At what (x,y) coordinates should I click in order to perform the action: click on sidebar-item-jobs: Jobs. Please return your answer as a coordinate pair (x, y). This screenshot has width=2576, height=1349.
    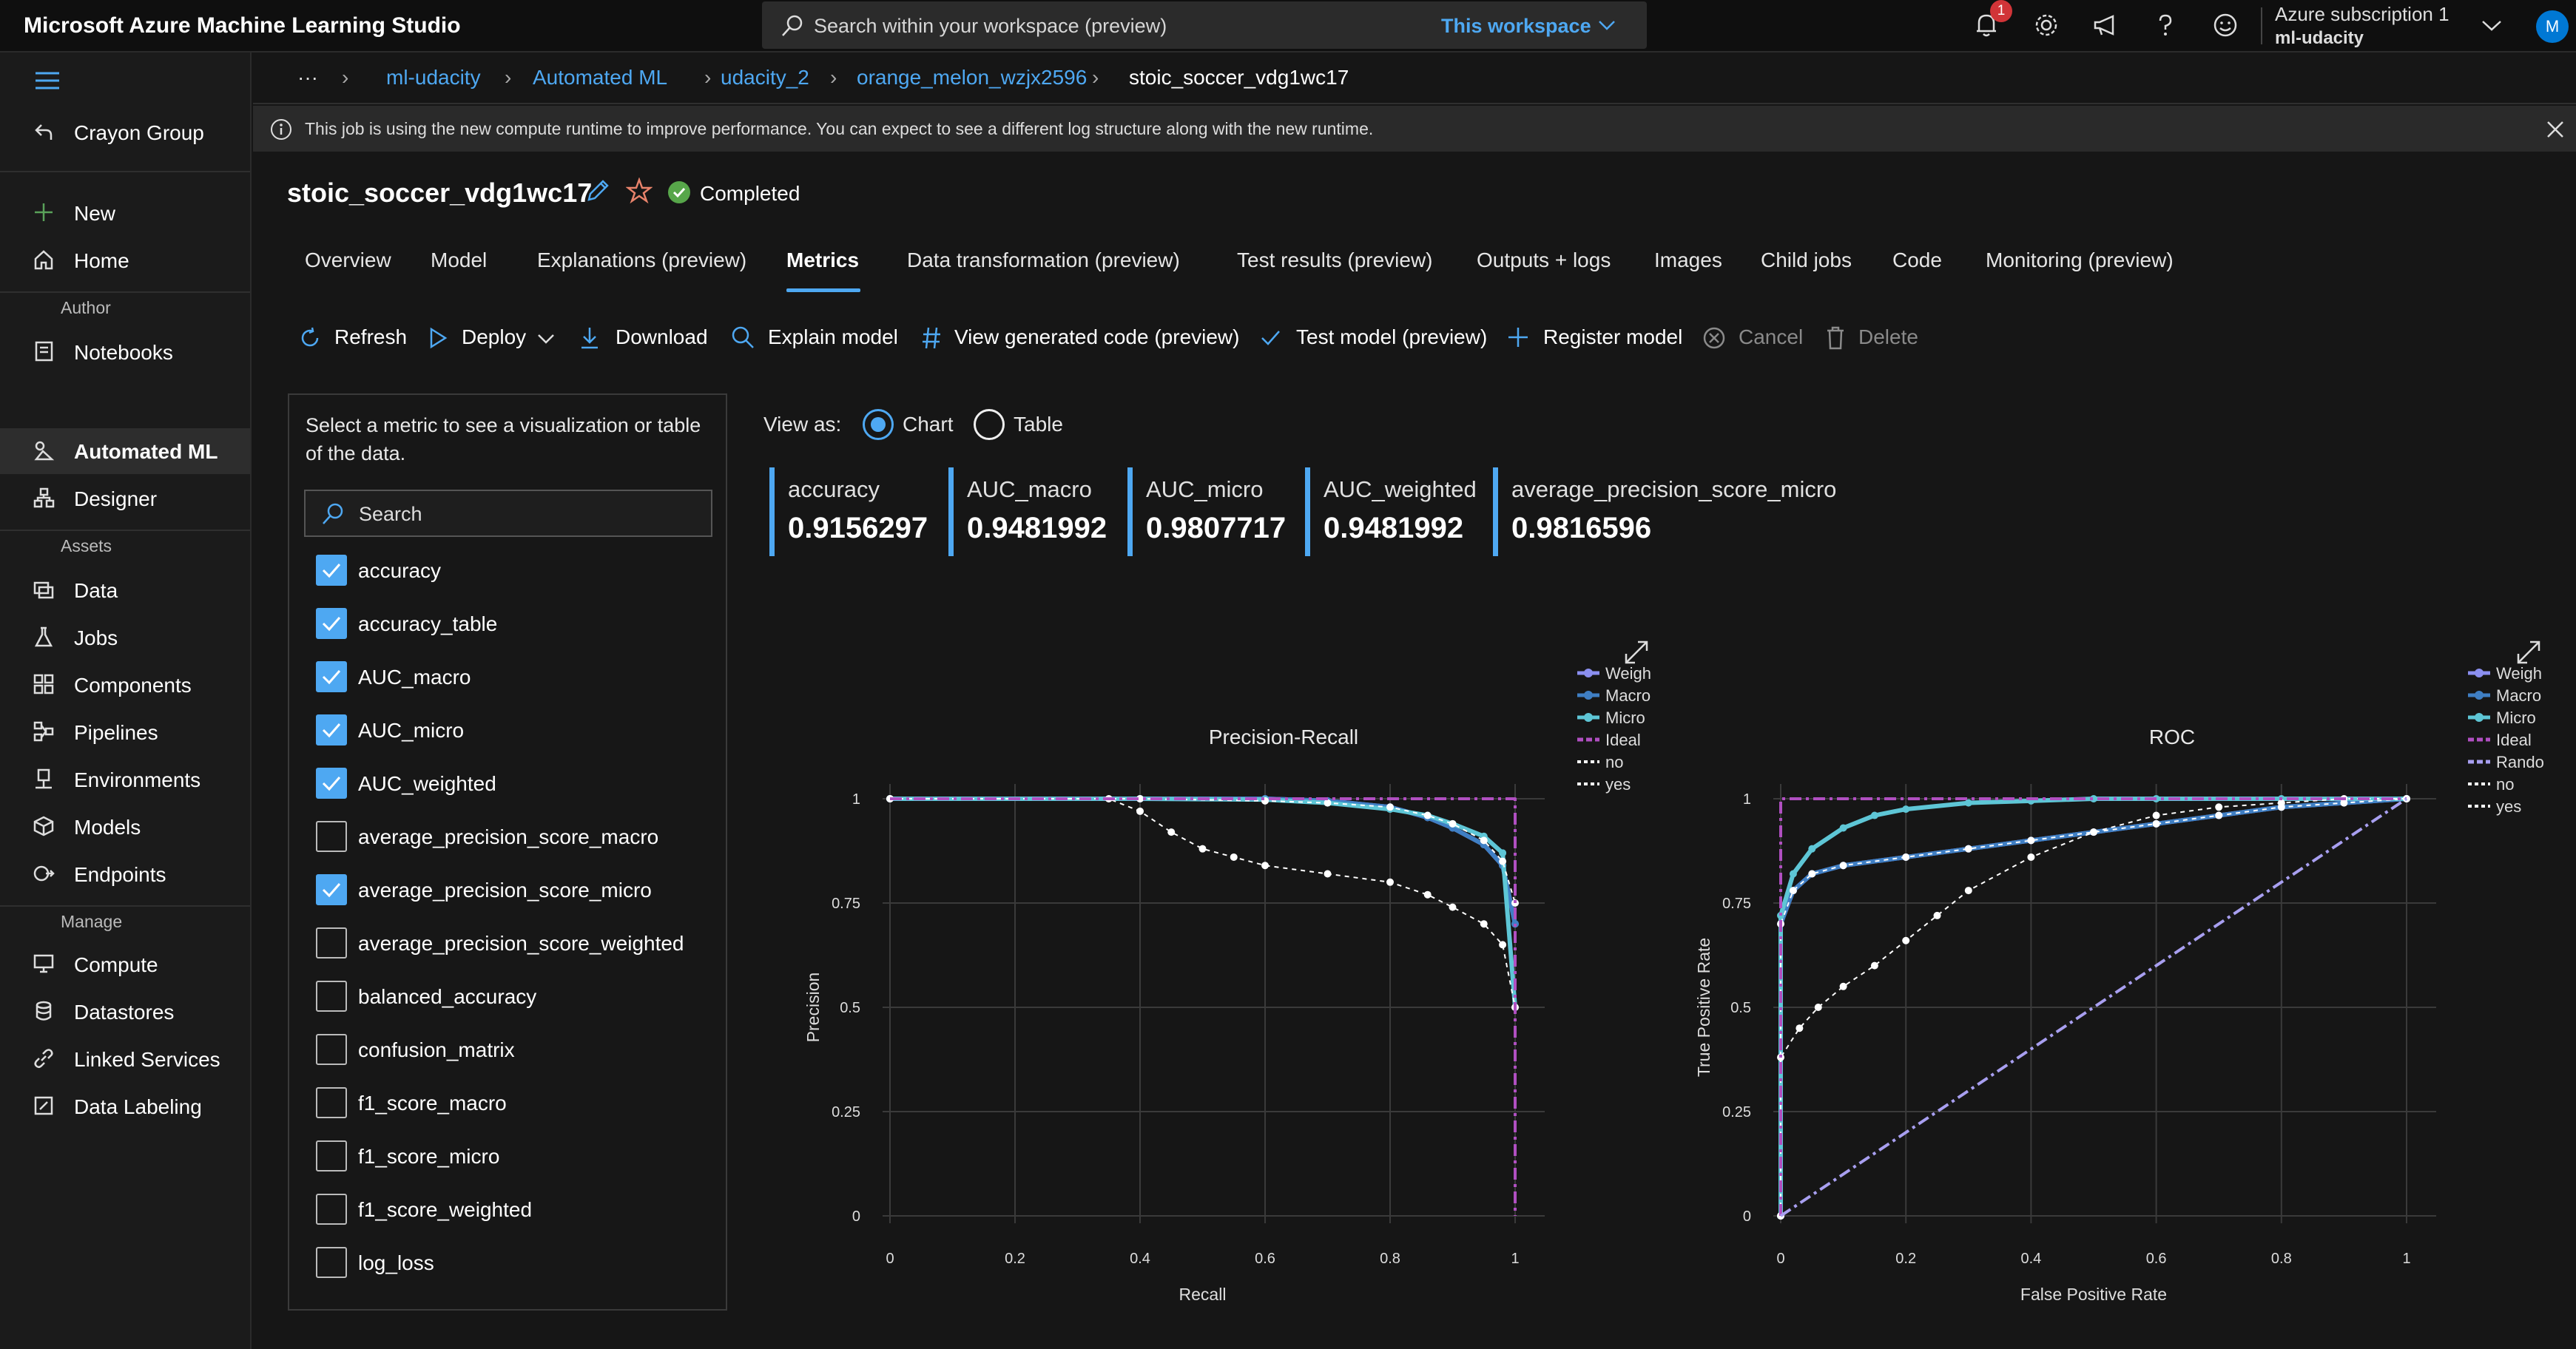
    Looking at the image, I should click on (125, 637).